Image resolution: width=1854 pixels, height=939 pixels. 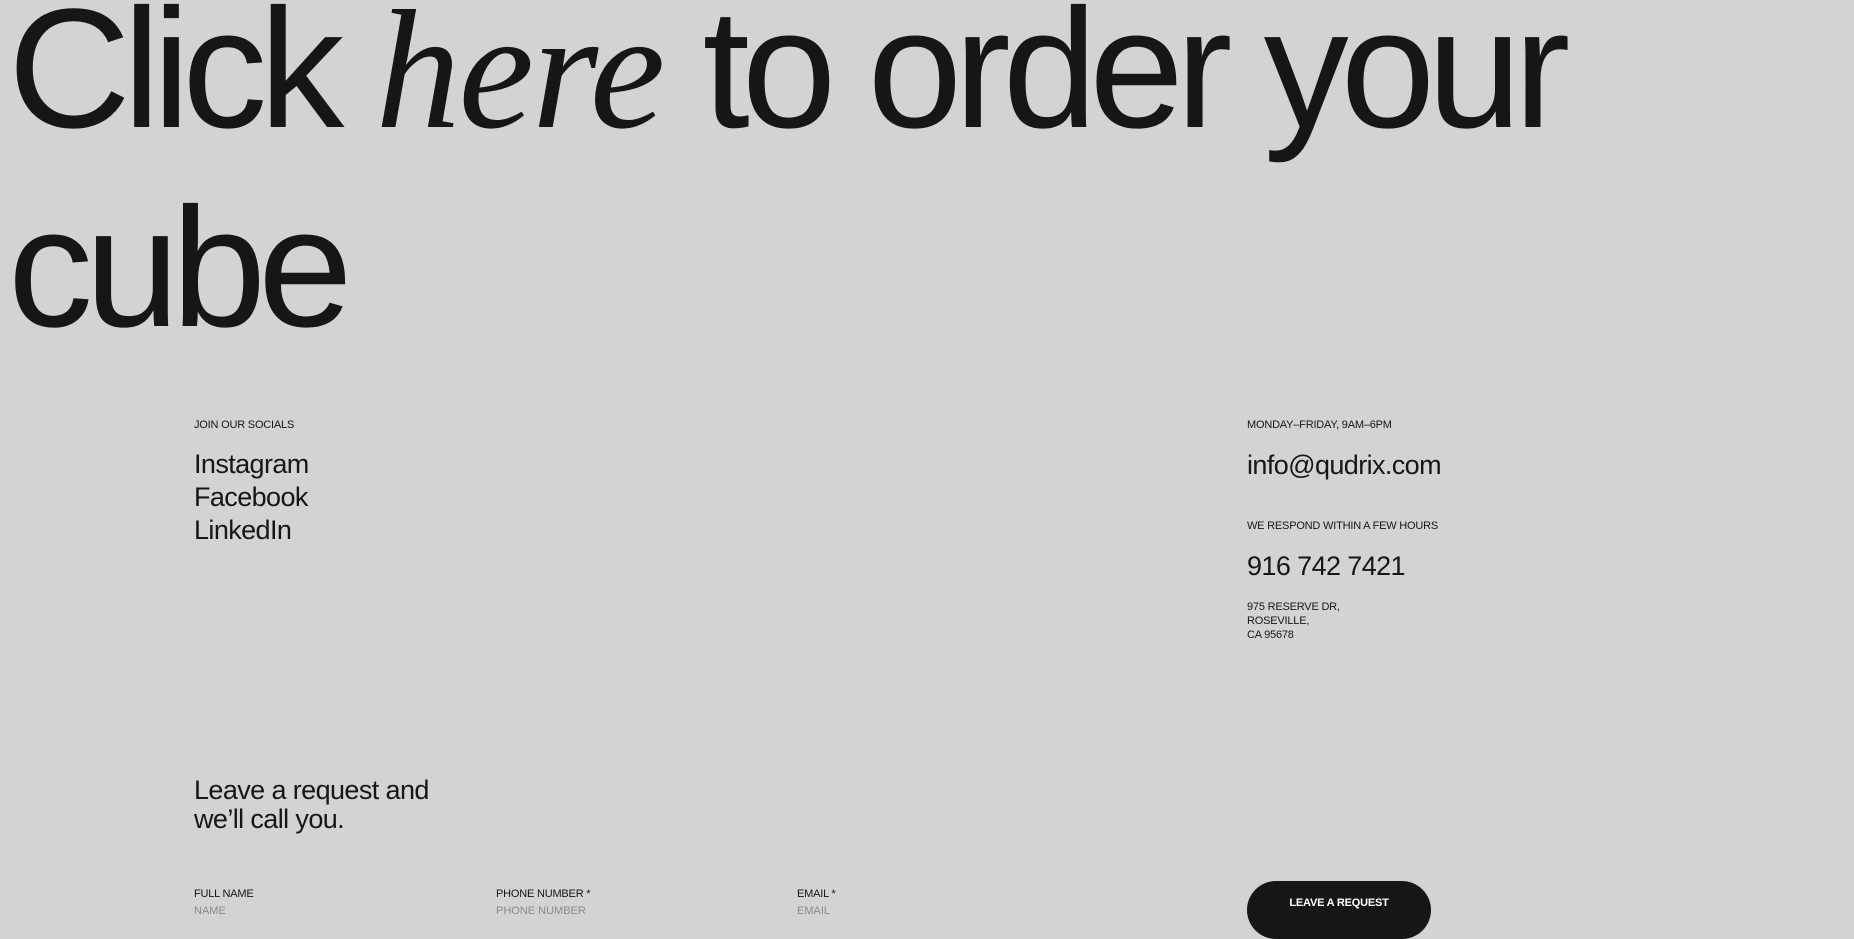 I want to click on phone-input, so click(x=636, y=911).